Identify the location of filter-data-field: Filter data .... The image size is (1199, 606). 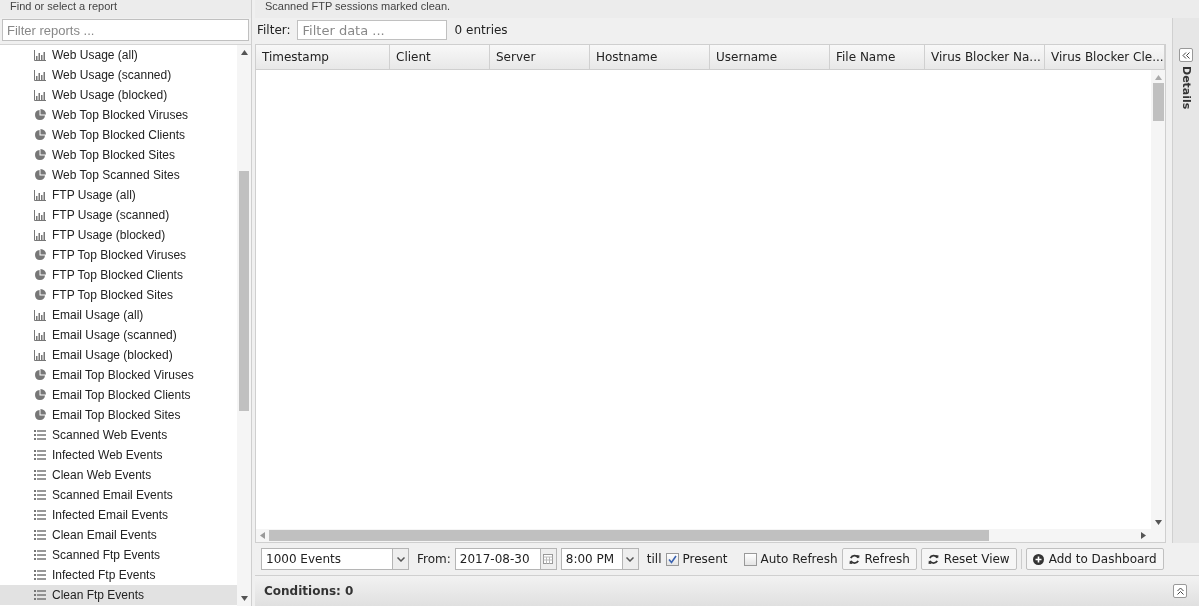
(371, 30).